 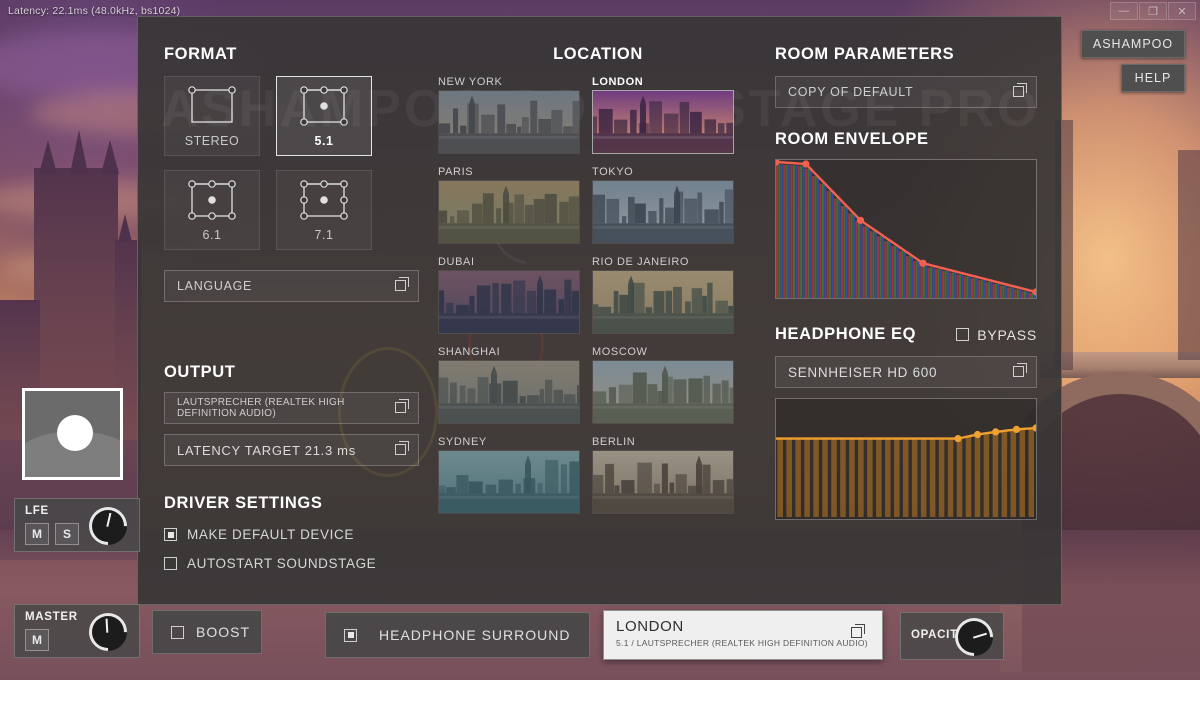 What do you see at coordinates (906, 459) in the screenshot?
I see `headphone-eq-graph` at bounding box center [906, 459].